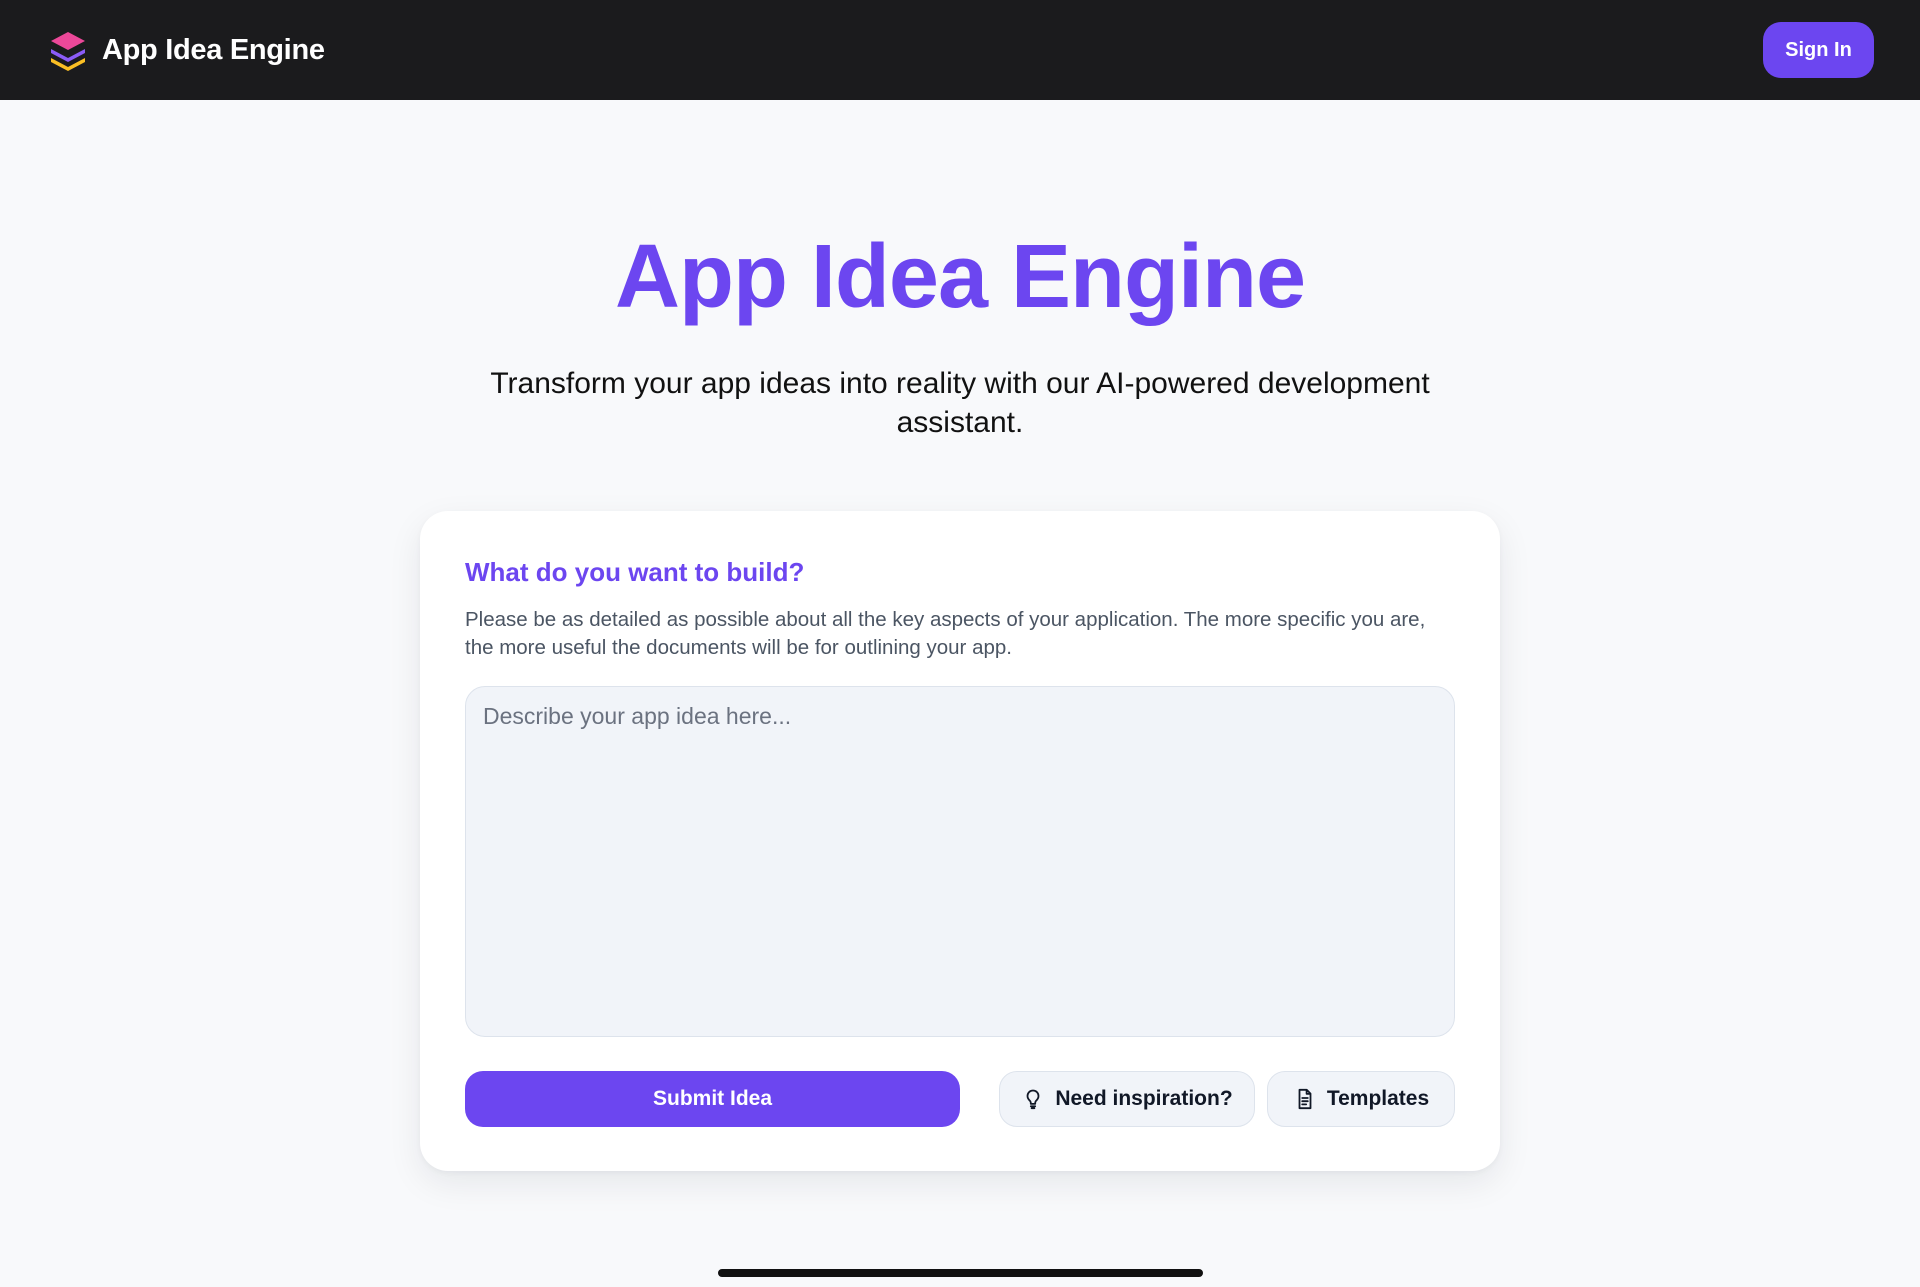  What do you see at coordinates (68, 51) in the screenshot?
I see `layers-icon` at bounding box center [68, 51].